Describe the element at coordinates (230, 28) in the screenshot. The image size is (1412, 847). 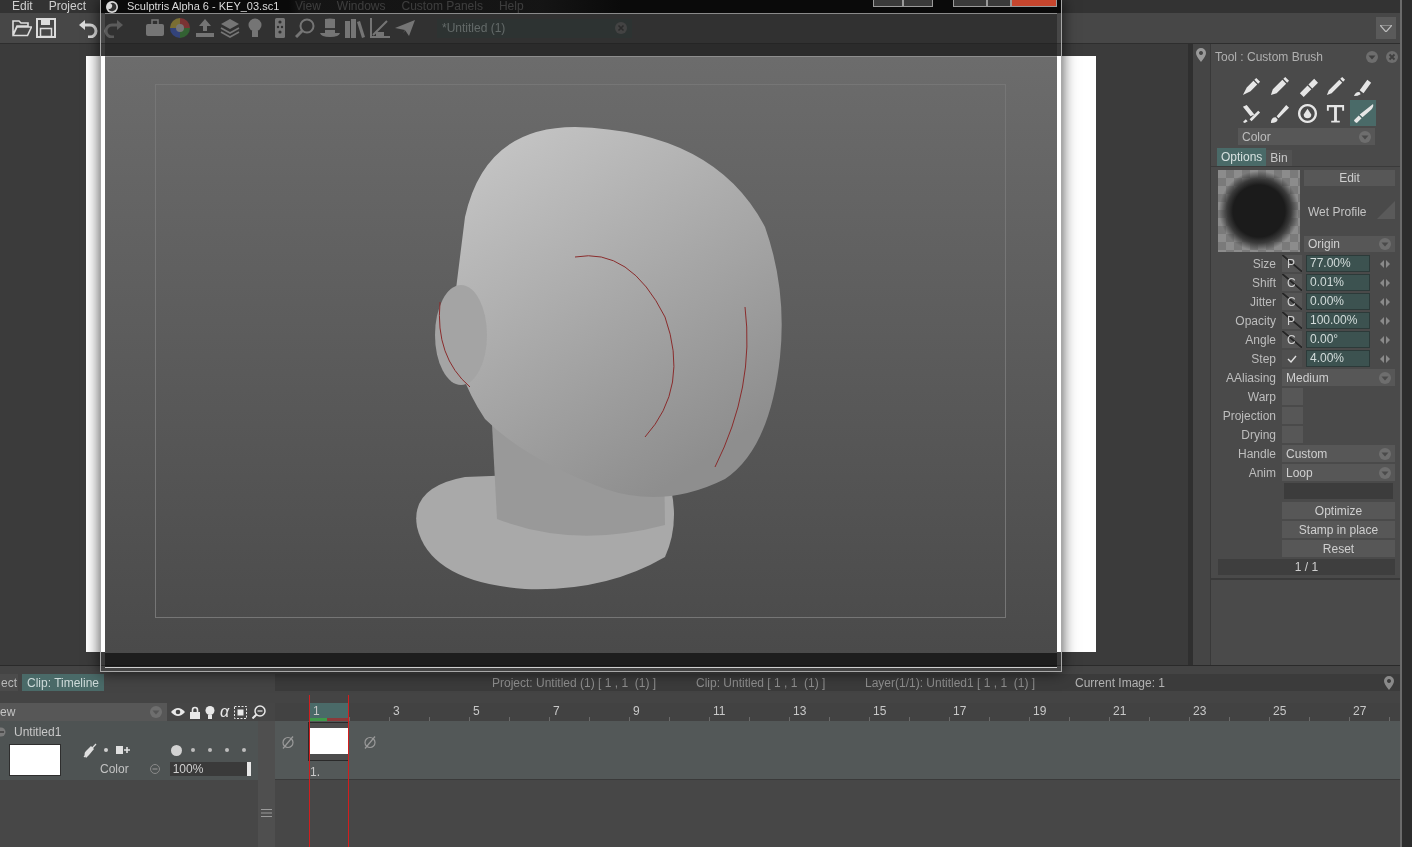
I see `layers-icon` at that location.